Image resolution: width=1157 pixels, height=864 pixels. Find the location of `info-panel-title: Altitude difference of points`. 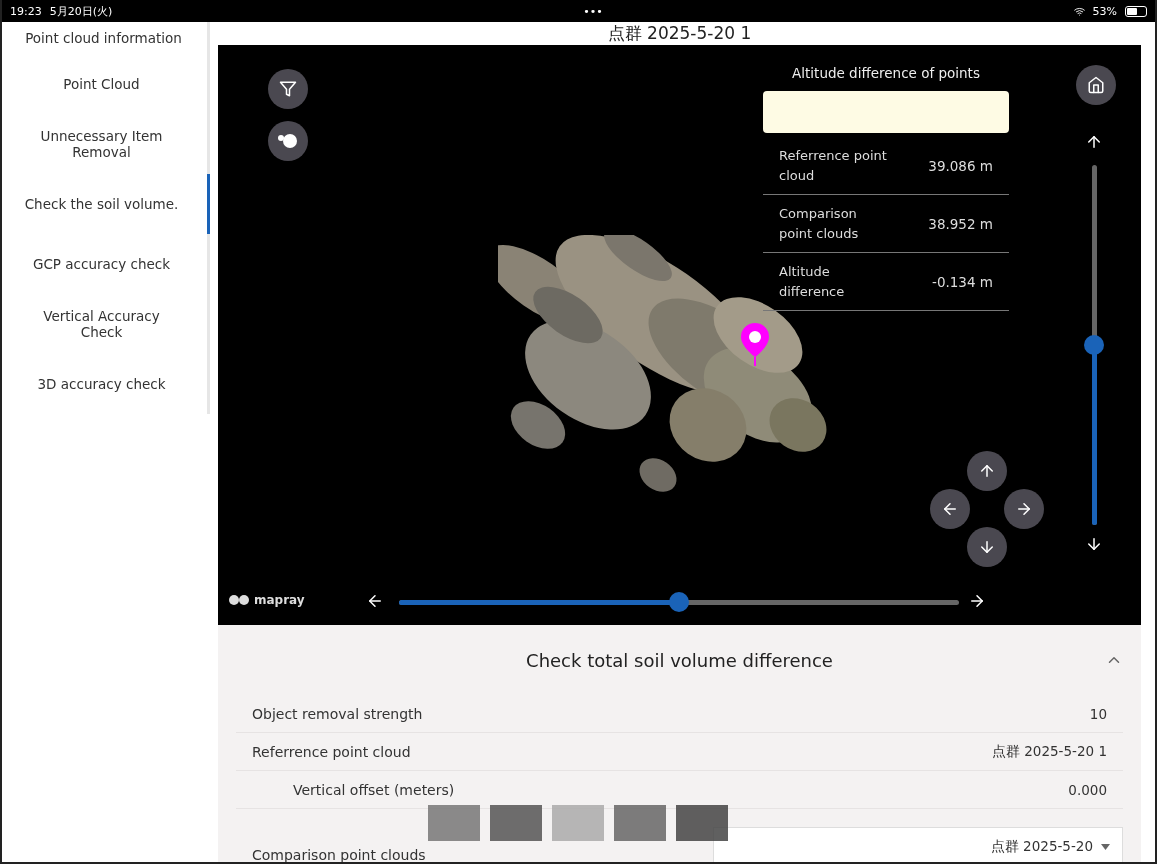

info-panel-title: Altitude difference of points is located at coordinates (886, 74).